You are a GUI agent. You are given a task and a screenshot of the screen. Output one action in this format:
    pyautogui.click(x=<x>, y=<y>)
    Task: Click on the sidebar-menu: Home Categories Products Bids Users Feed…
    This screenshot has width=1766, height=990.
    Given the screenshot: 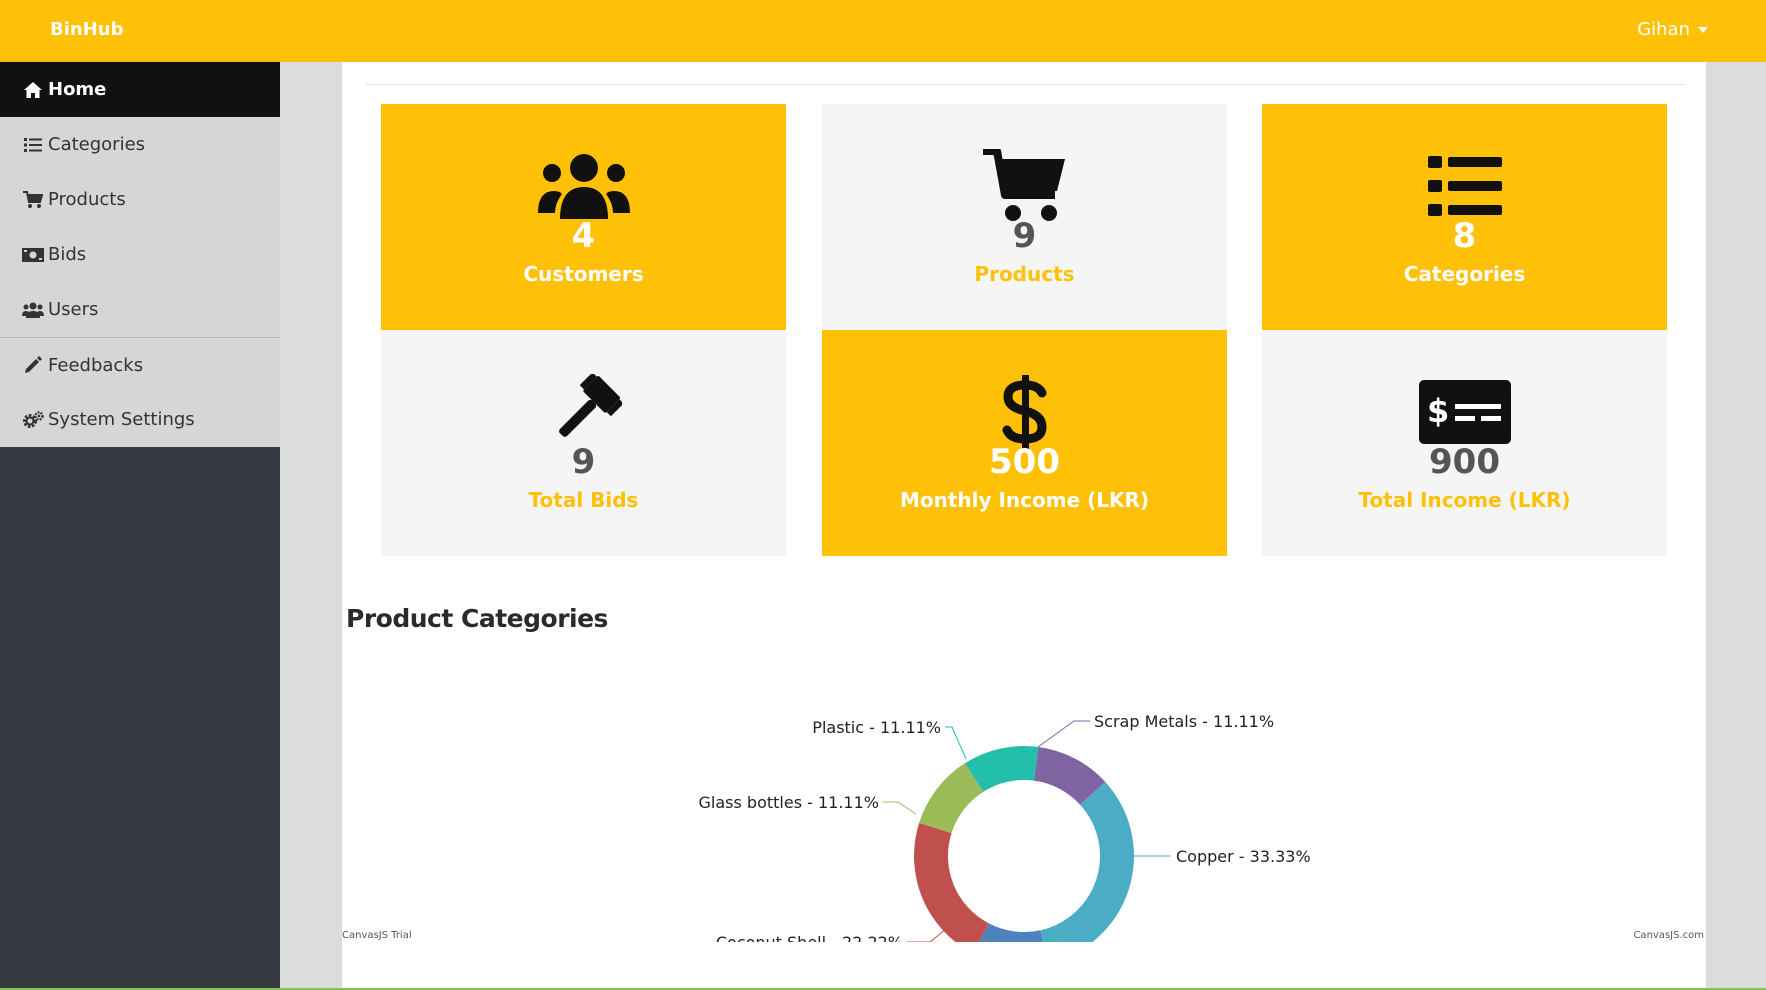 What is the action you would take?
    pyautogui.click(x=140, y=254)
    